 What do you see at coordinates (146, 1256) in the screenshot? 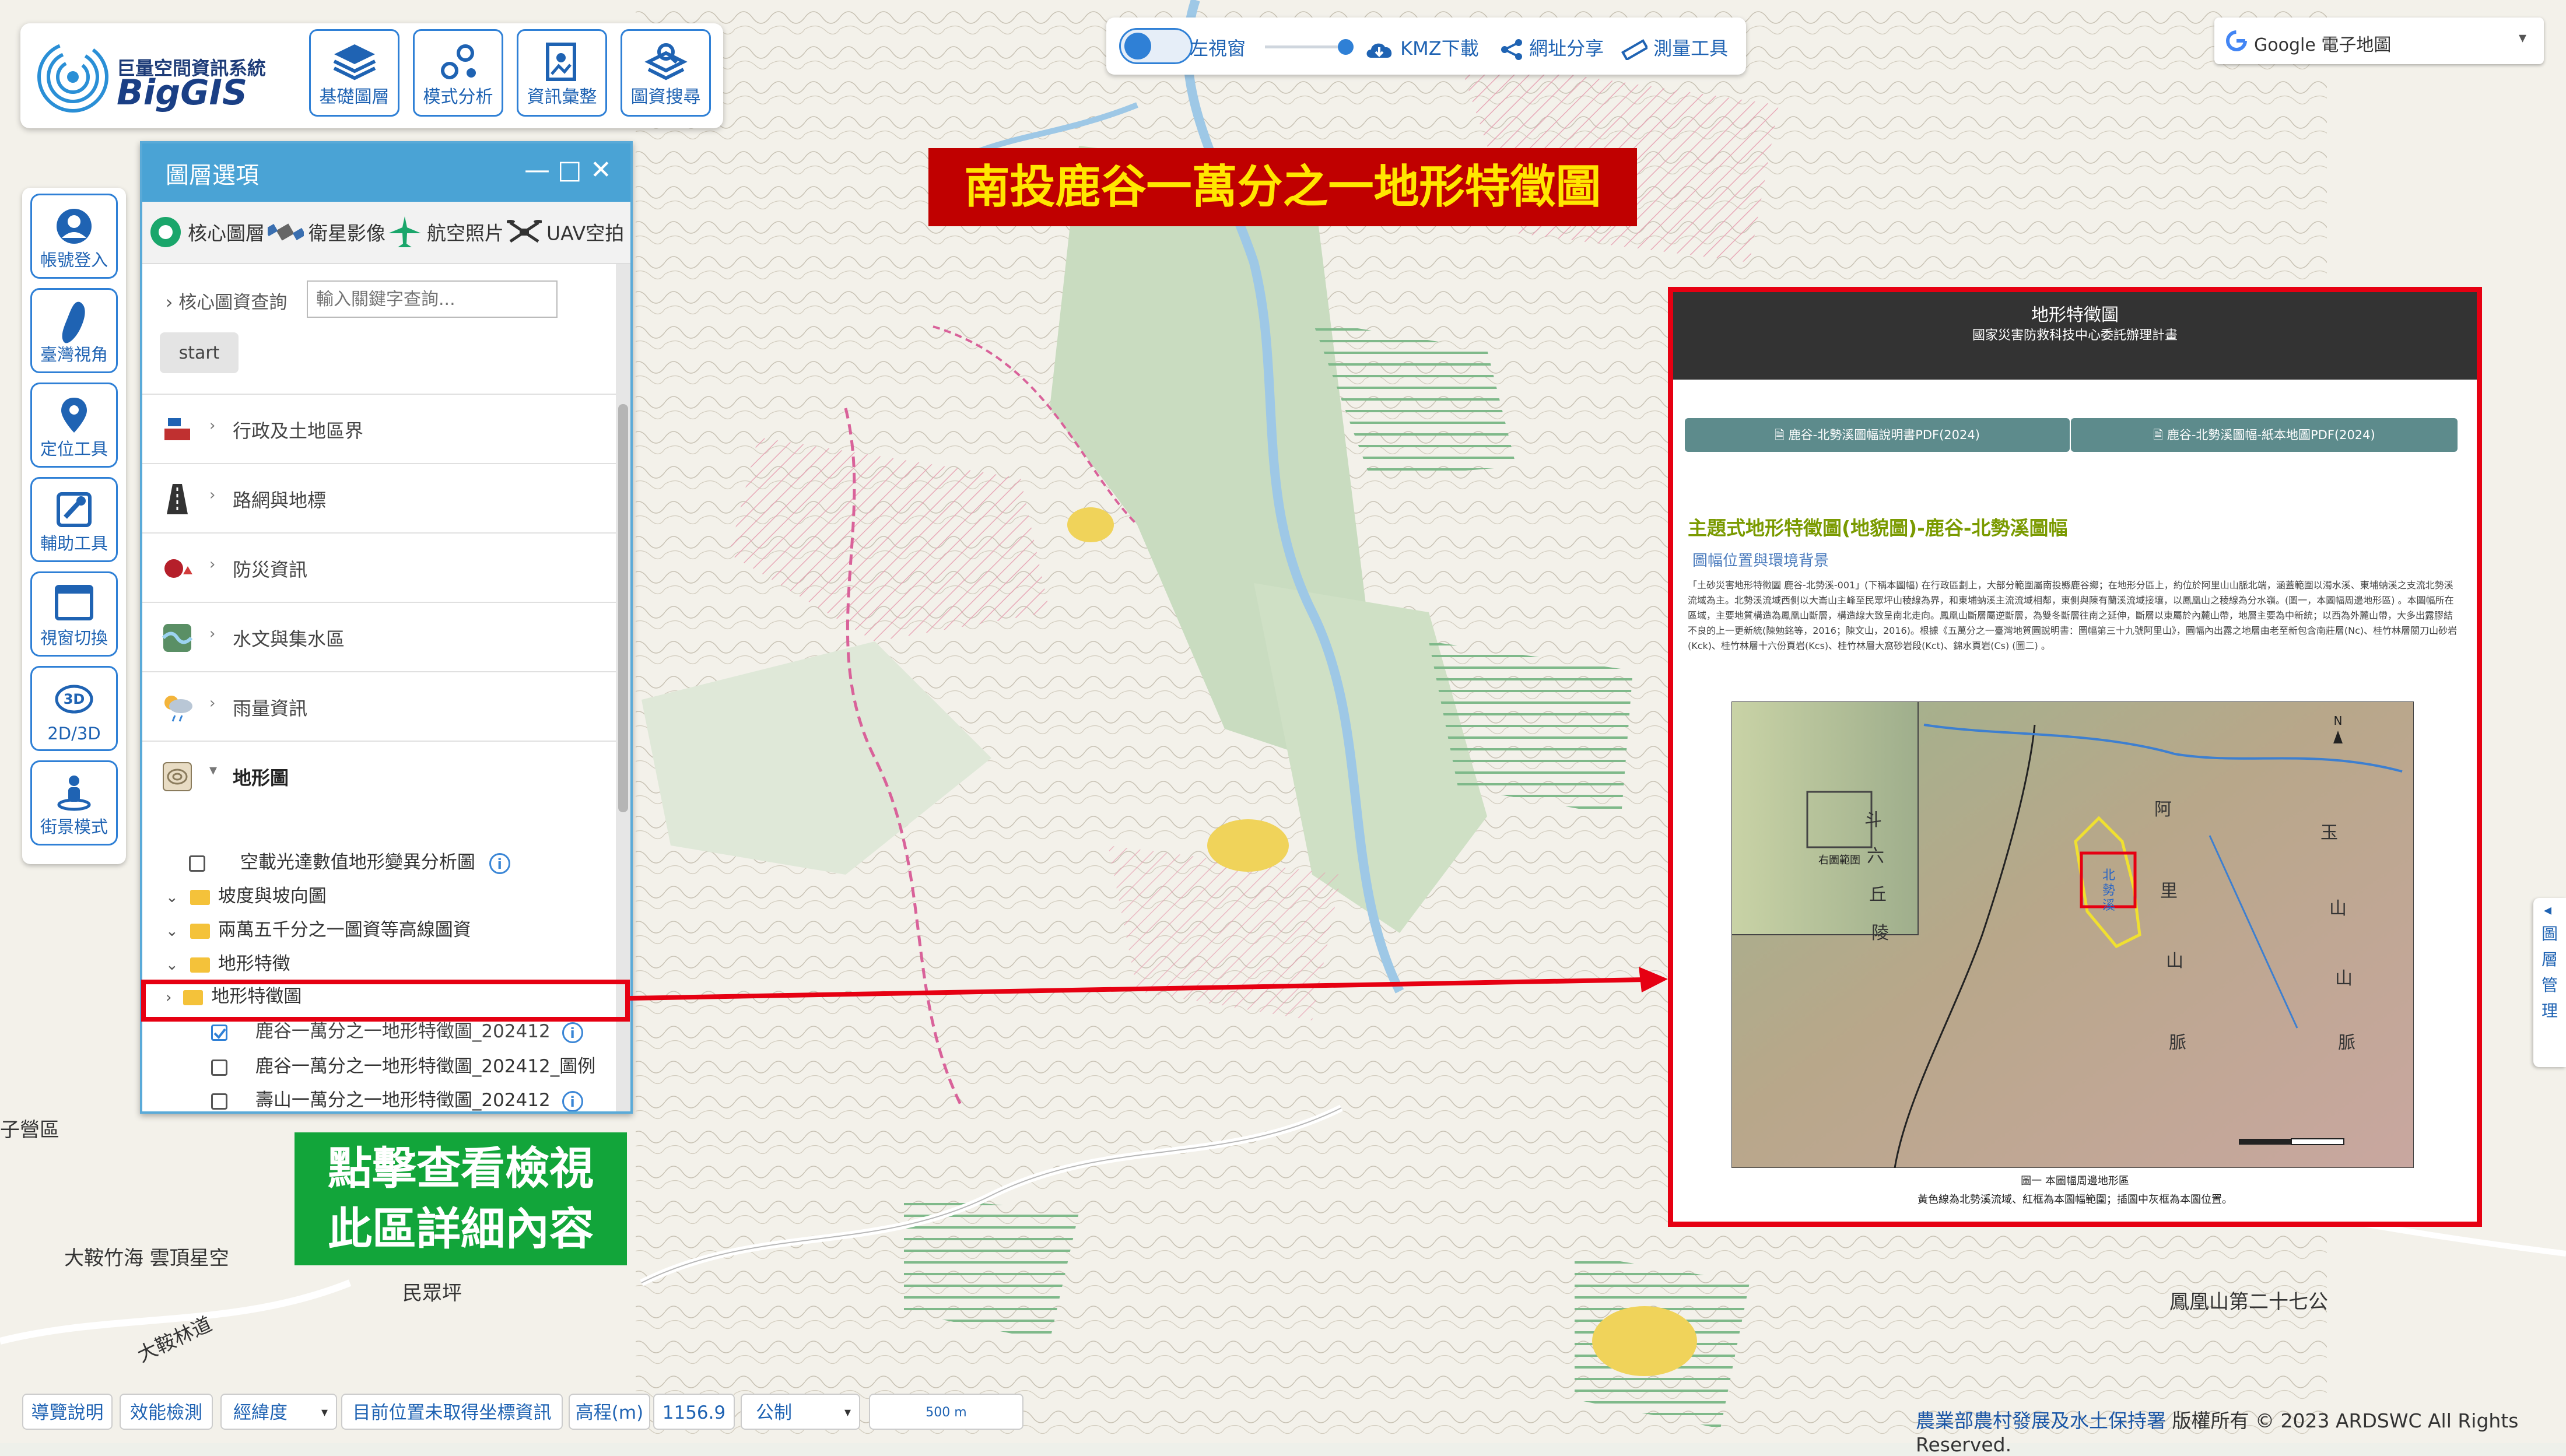
I see `map-label-poi: 大鞍竹海 雲頂星空` at bounding box center [146, 1256].